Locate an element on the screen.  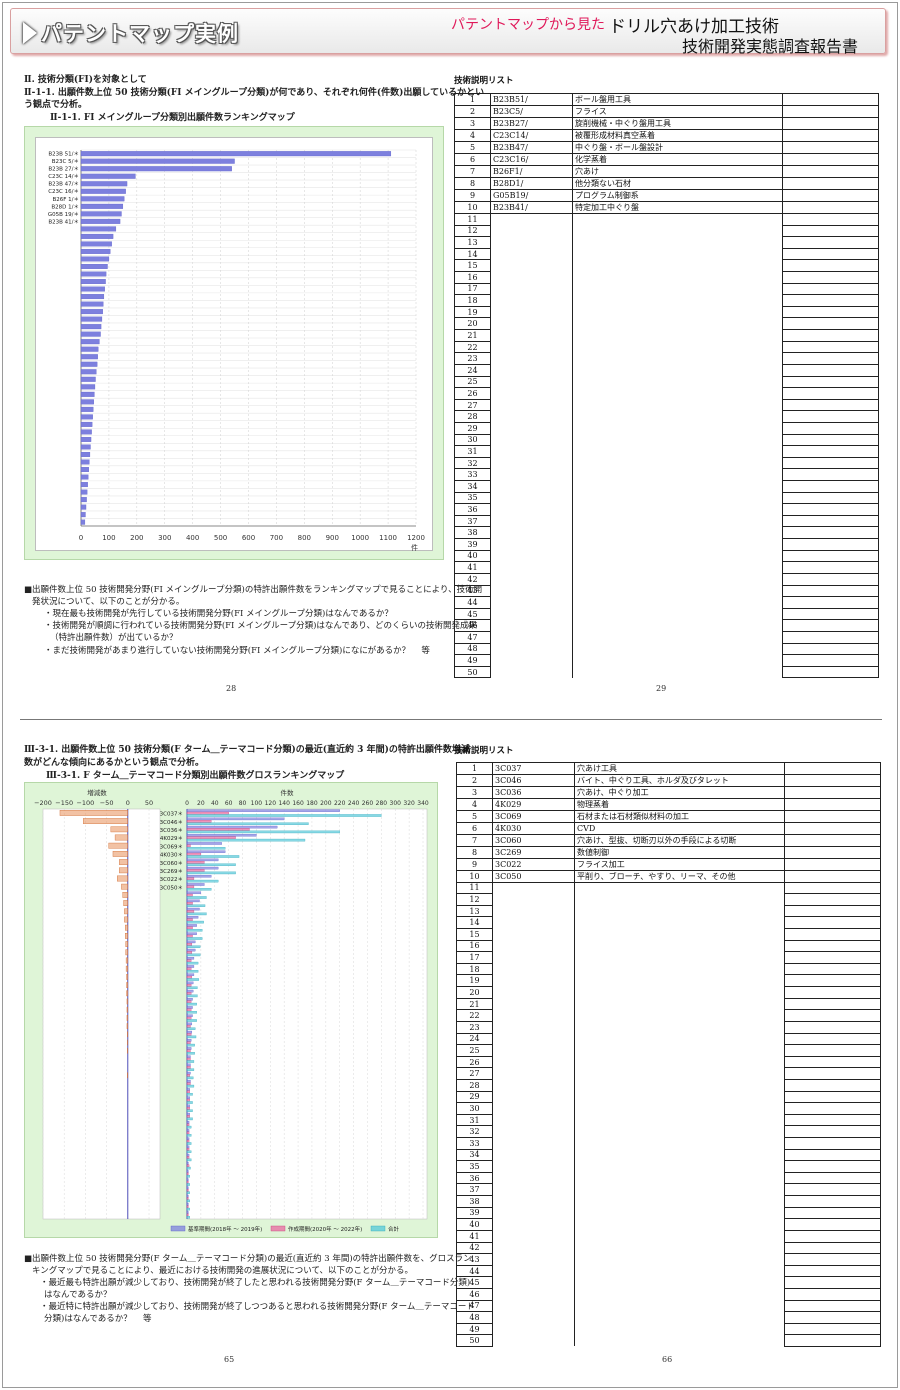
row-number: 21 is located at coordinates (474, 1004).